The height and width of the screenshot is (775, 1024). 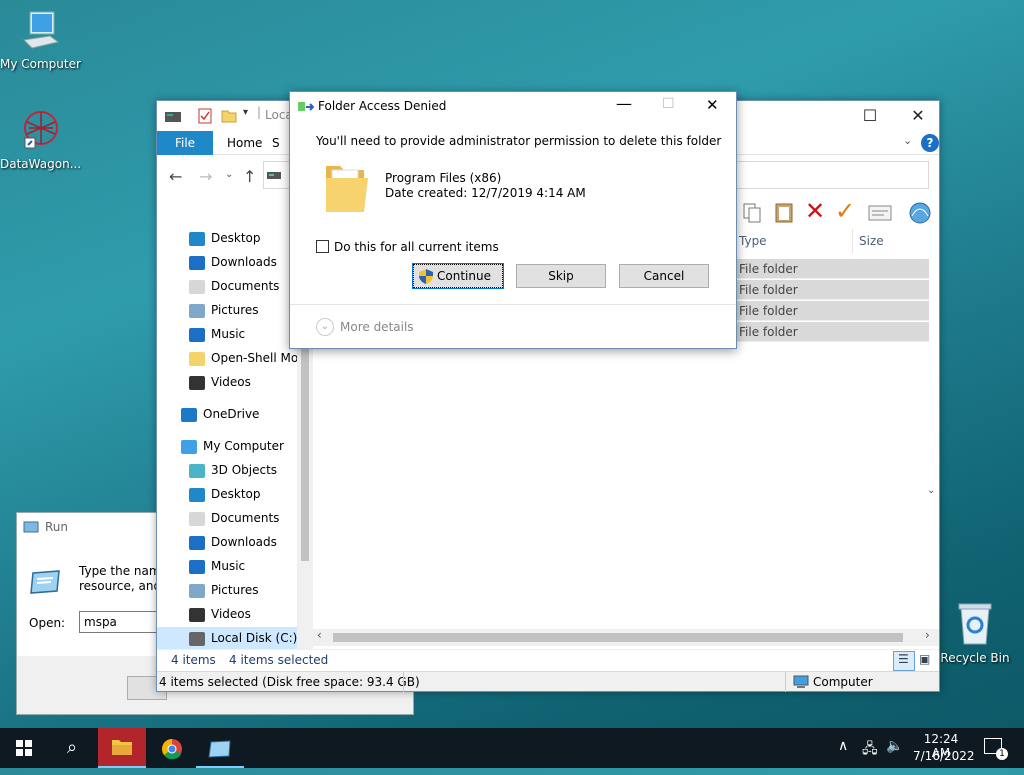 What do you see at coordinates (228, 334) in the screenshot?
I see `nav-item-label: Music` at bounding box center [228, 334].